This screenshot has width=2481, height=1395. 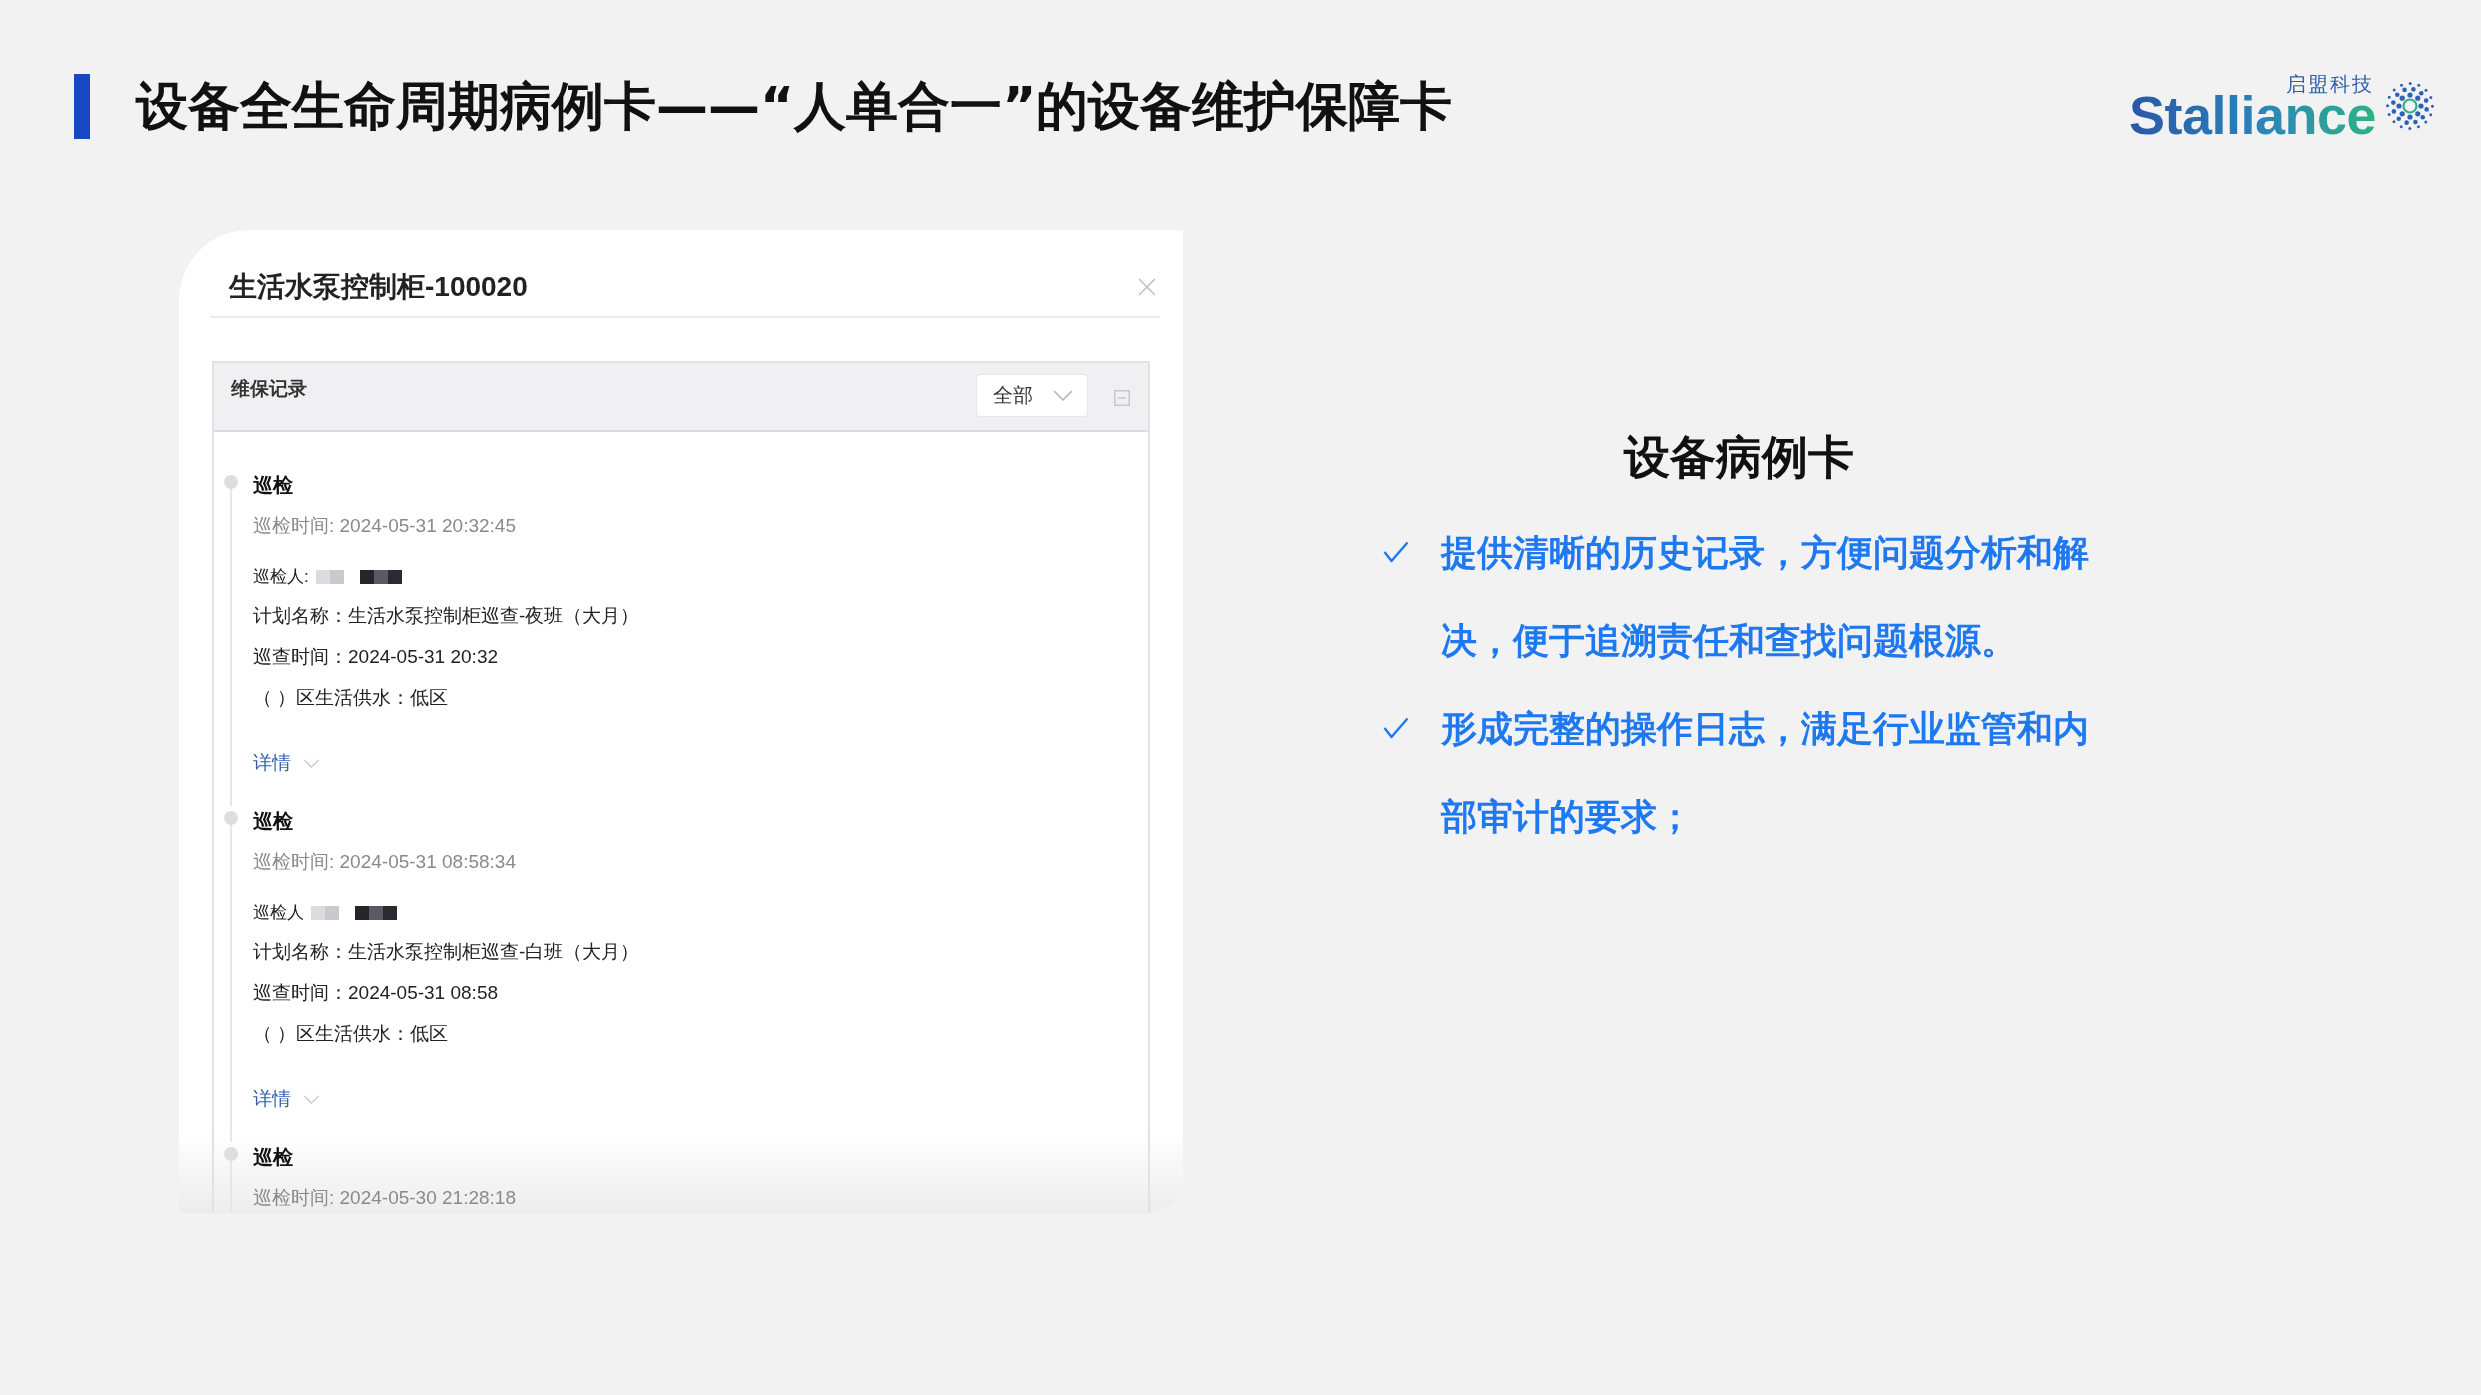 I want to click on card-title: 生活水泵控制柜-100020, so click(x=378, y=287).